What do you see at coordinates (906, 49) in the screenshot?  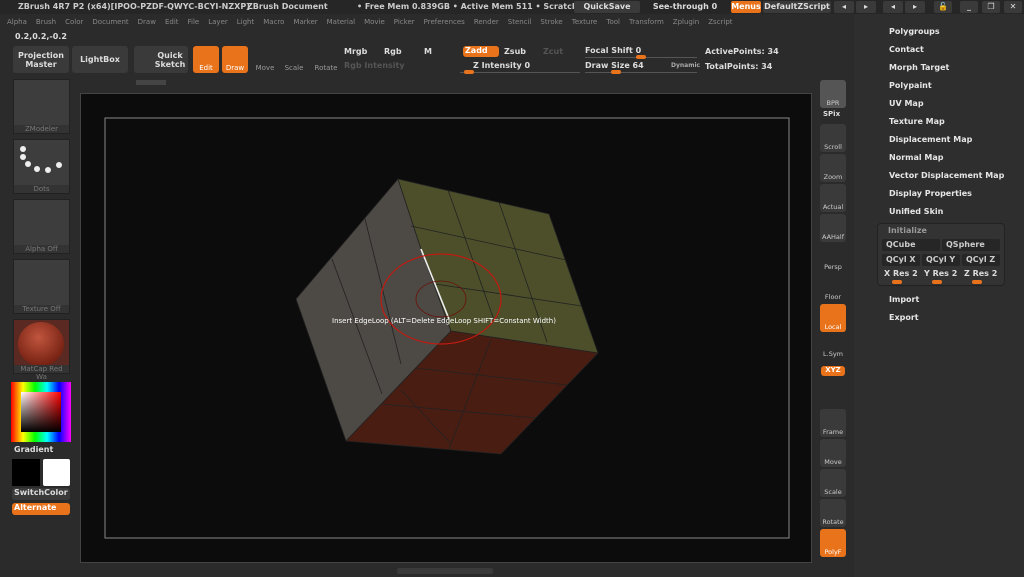 I see `menu-contact: Contact` at bounding box center [906, 49].